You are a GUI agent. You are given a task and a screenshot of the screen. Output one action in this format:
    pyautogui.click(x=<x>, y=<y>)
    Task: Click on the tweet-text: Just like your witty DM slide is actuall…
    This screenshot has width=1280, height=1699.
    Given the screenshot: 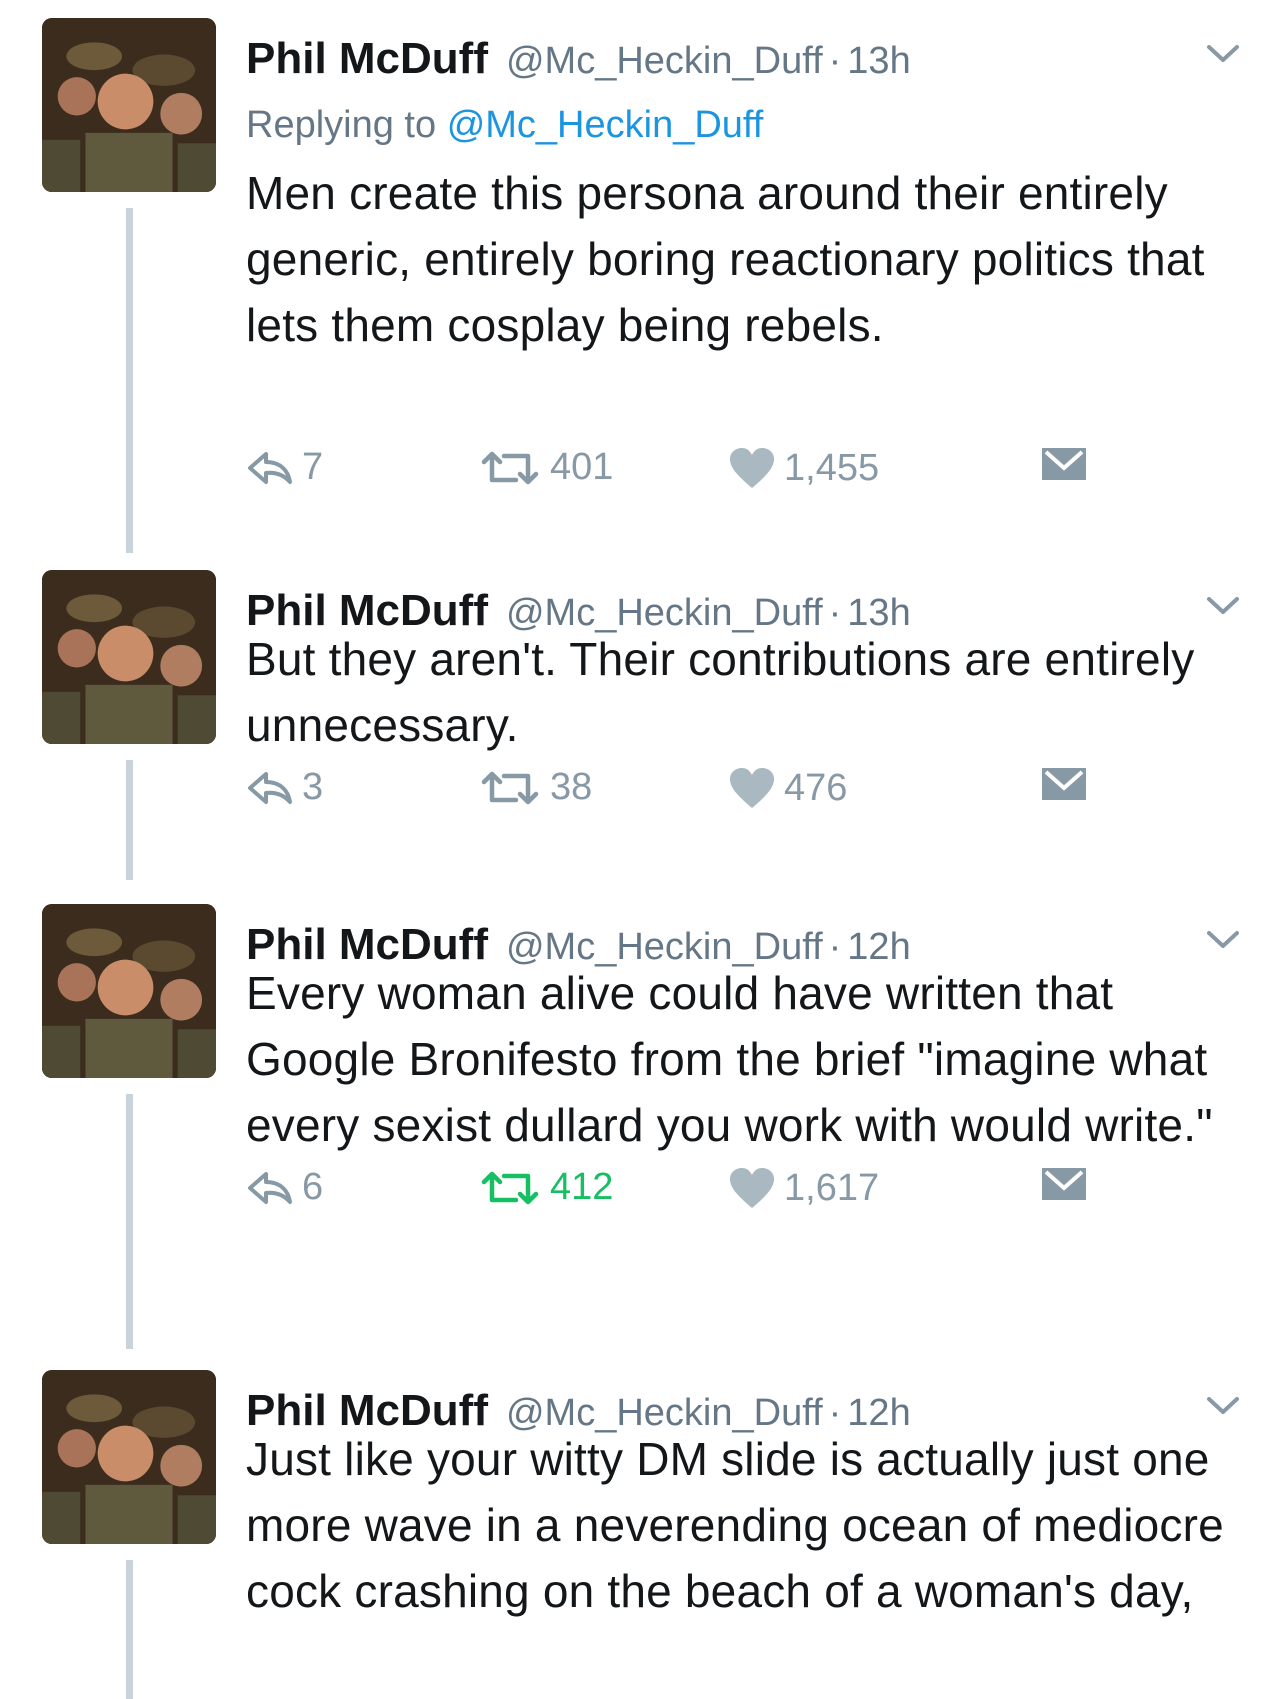 What is the action you would take?
    pyautogui.click(x=735, y=1525)
    